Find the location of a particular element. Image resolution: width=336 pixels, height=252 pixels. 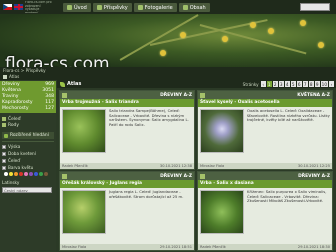

page-button: 4 is located at coordinates (287, 84).